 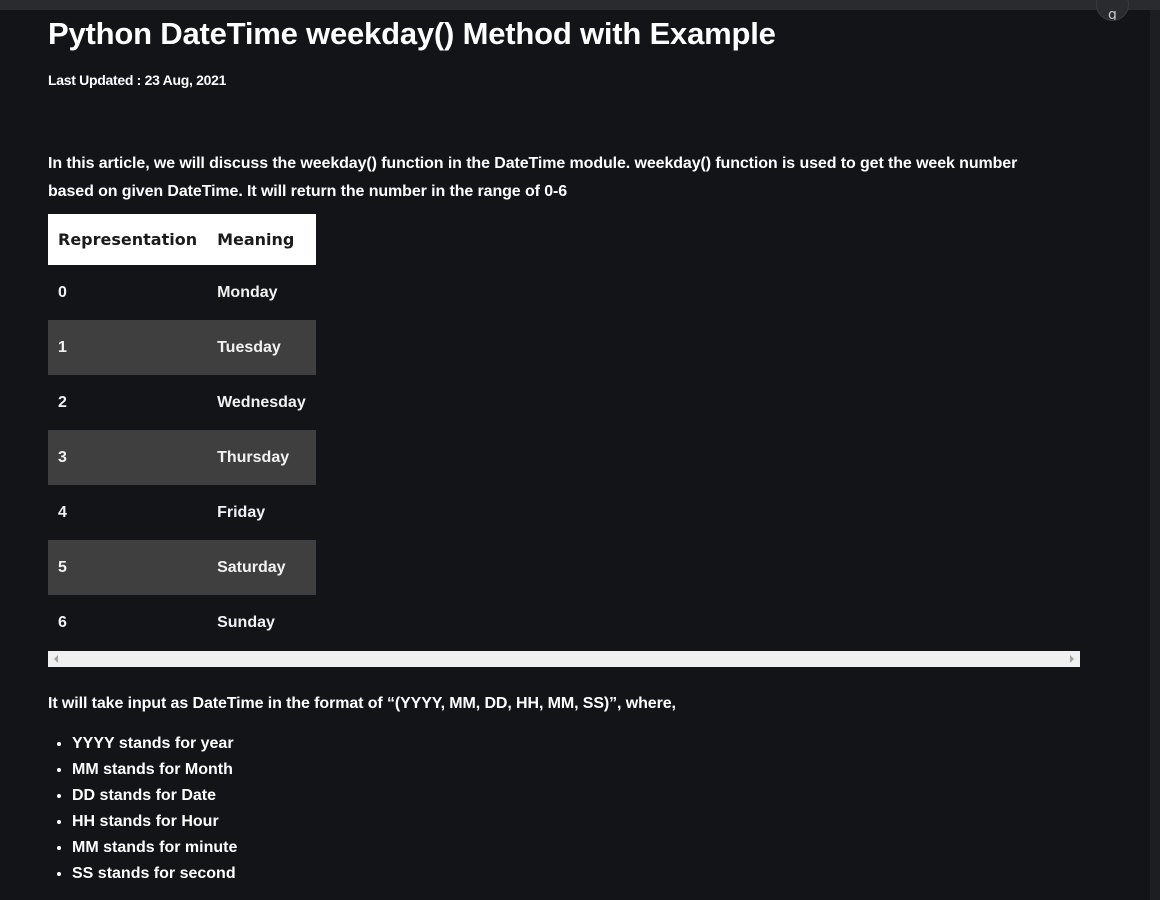 I want to click on table-horizontal-scrollbar, so click(x=564, y=659).